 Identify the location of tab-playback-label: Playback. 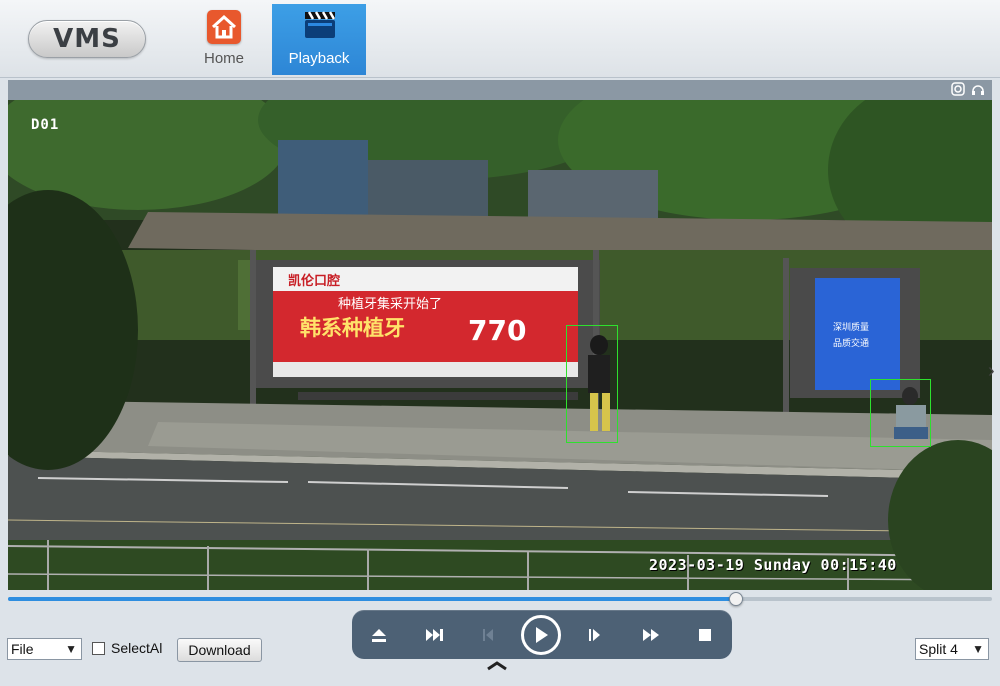
(319, 58).